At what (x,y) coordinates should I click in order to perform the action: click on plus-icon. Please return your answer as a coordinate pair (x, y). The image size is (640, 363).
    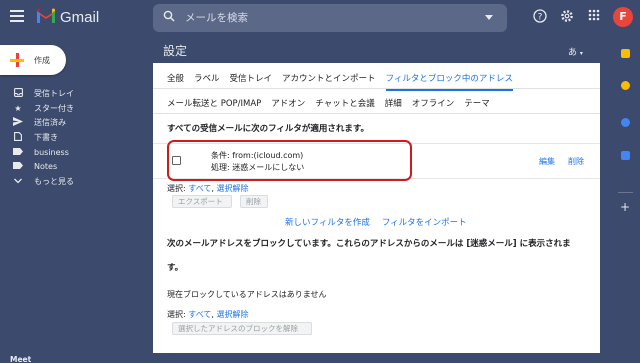
    Looking at the image, I should click on (17, 60).